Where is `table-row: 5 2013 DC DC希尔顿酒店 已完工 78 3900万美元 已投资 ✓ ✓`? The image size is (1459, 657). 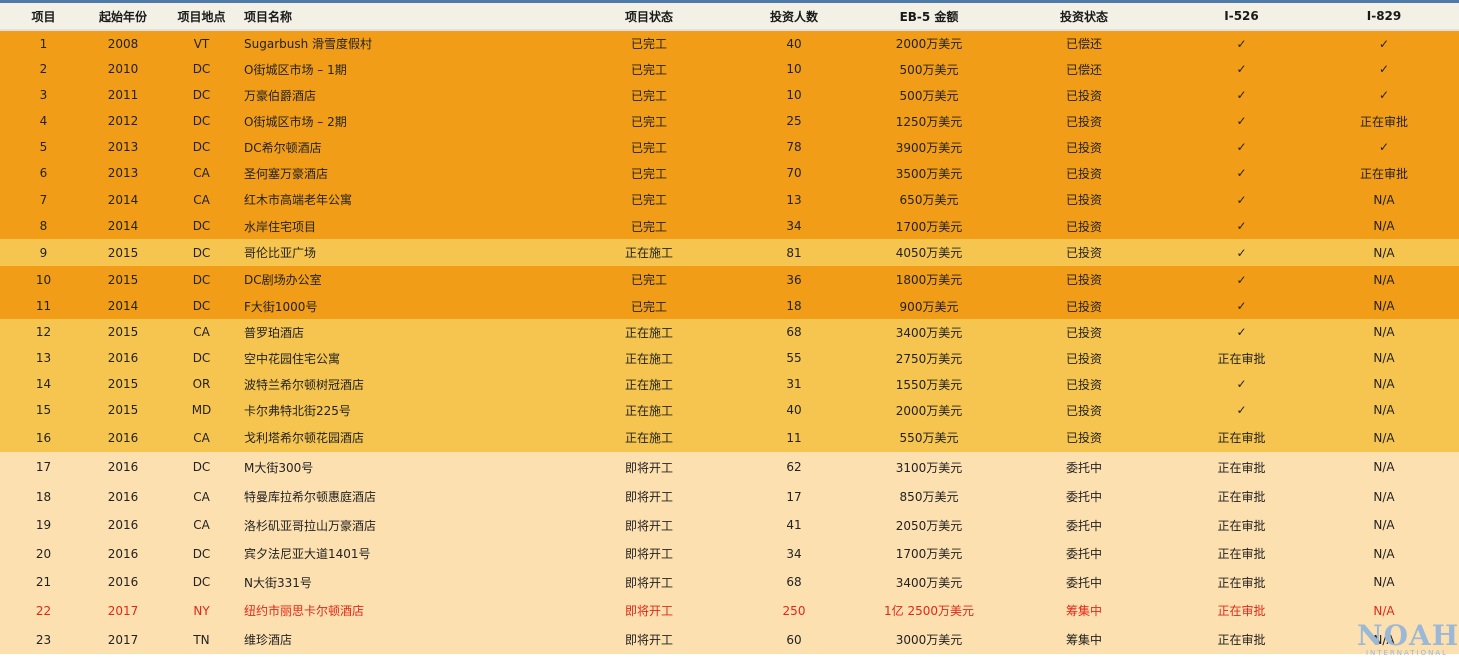 table-row: 5 2013 DC DC希尔顿酒店 已完工 78 3900万美元 已投资 ✓ ✓ is located at coordinates (729, 147).